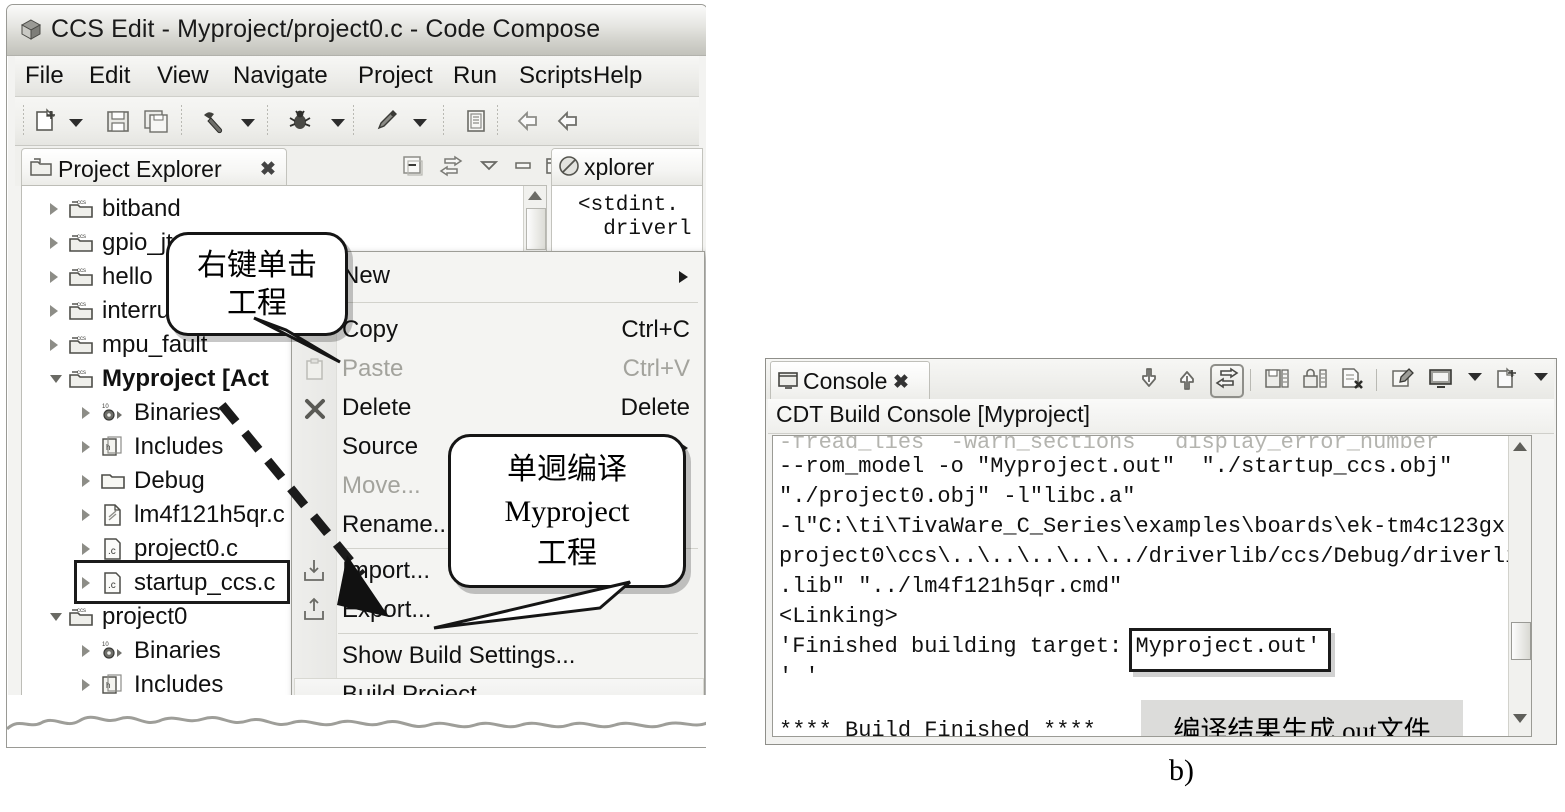 Image resolution: width=1565 pixels, height=812 pixels. I want to click on menu-item-run: Run, so click(475, 76).